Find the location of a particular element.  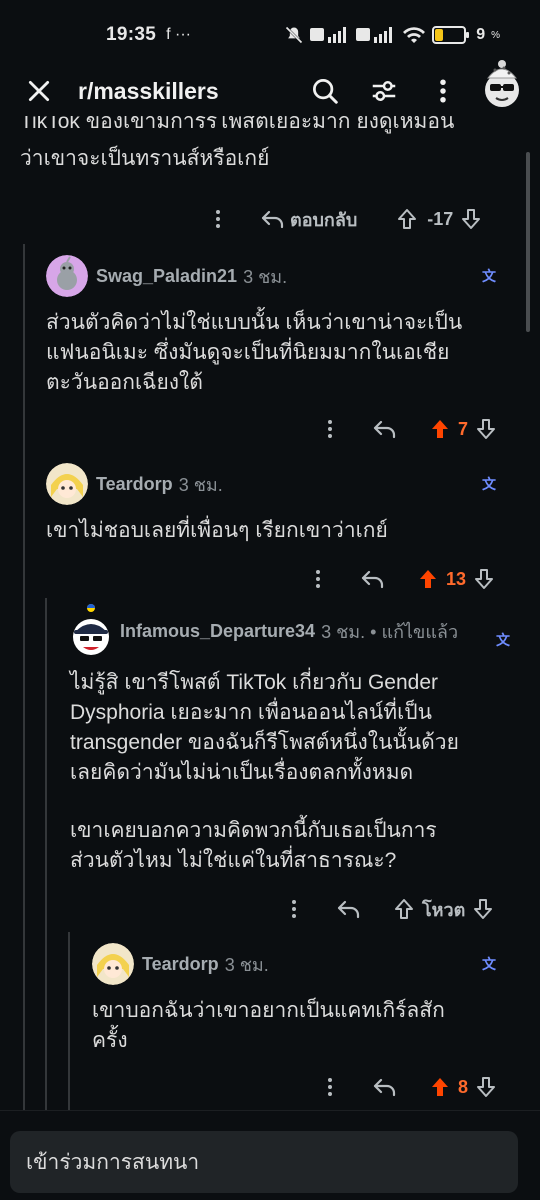

status-notification-icons: f ··· is located at coordinates (178, 34).